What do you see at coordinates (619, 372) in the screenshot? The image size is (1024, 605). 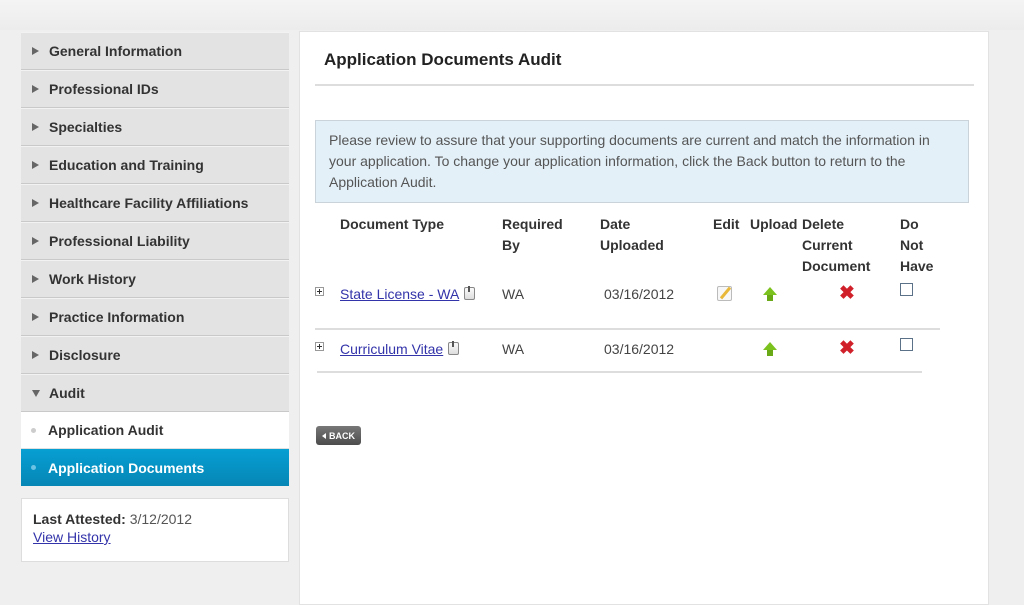 I see `table-bottom-divider` at bounding box center [619, 372].